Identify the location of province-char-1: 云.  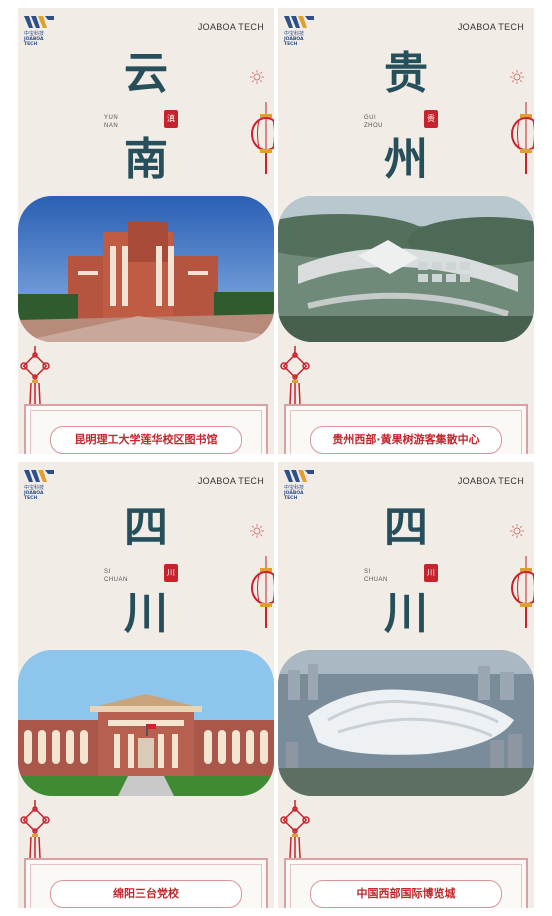
(146, 73).